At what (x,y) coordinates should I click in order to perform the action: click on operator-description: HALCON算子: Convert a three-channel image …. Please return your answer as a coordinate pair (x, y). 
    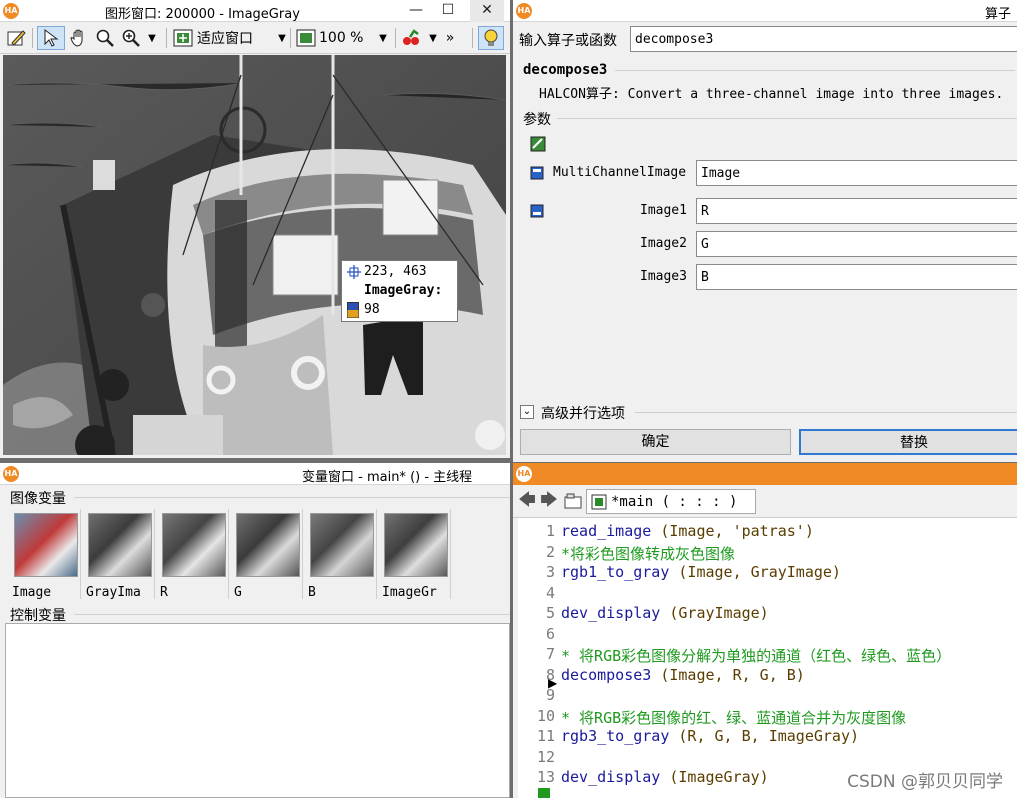
    Looking at the image, I should click on (771, 94).